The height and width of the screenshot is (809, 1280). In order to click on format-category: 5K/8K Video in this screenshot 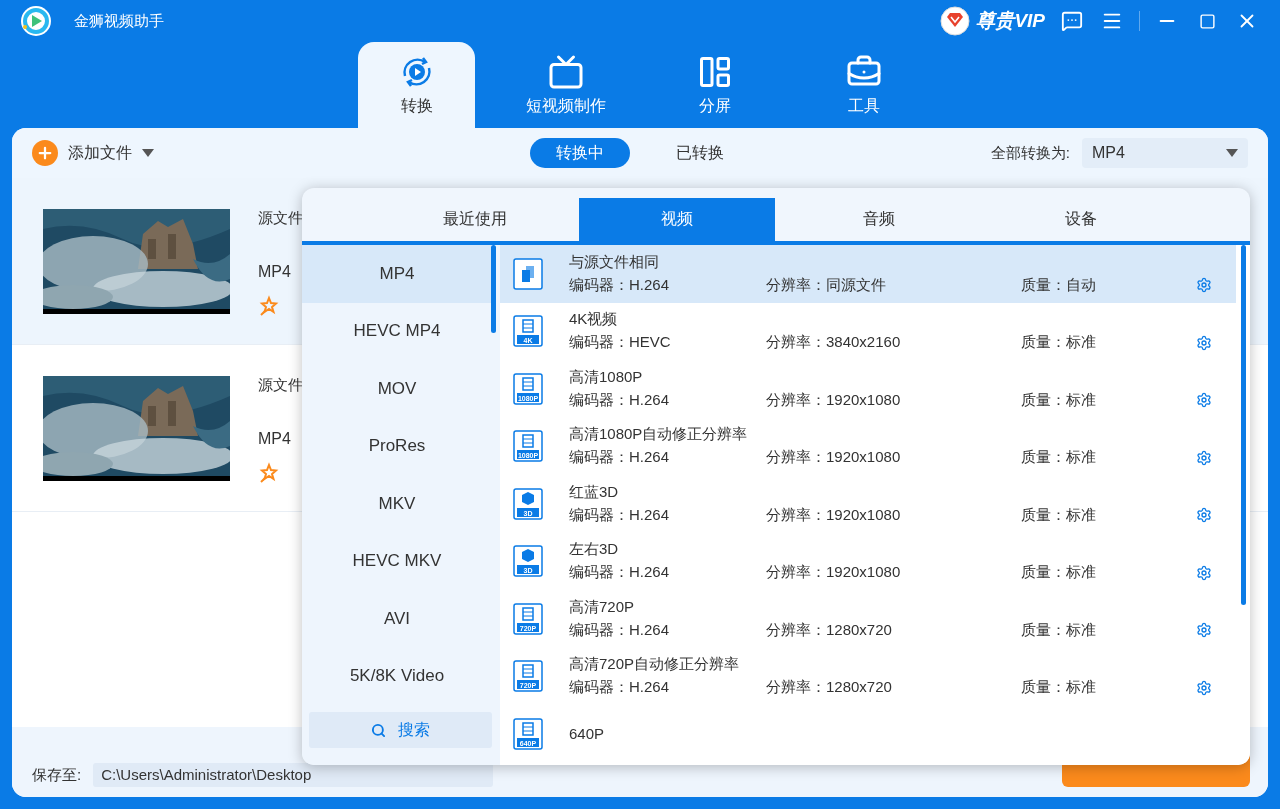, I will do `click(397, 676)`.